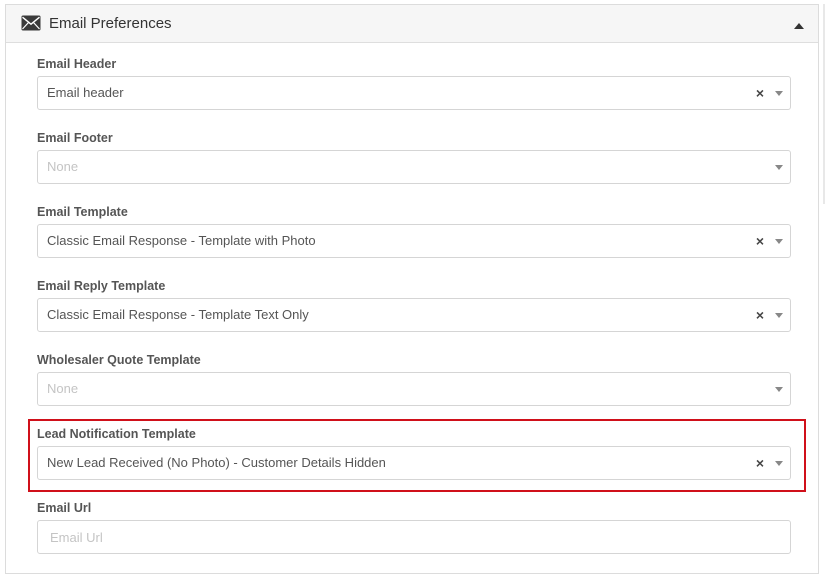 The height and width of the screenshot is (578, 826). I want to click on panel-header: Email Preferences, so click(412, 24).